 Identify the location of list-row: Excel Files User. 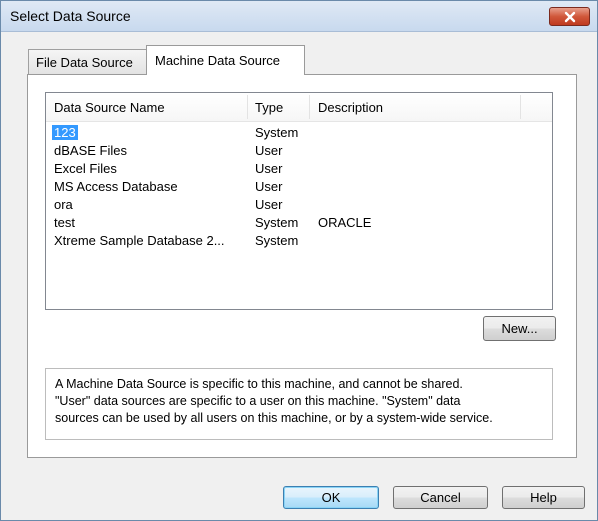
(299, 169).